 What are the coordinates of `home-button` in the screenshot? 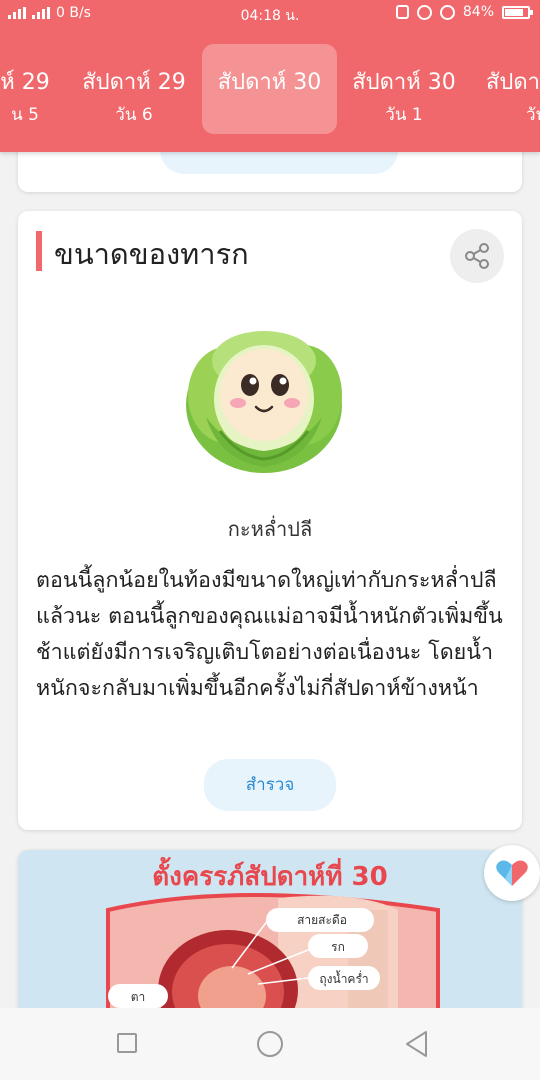 It's located at (270, 1044).